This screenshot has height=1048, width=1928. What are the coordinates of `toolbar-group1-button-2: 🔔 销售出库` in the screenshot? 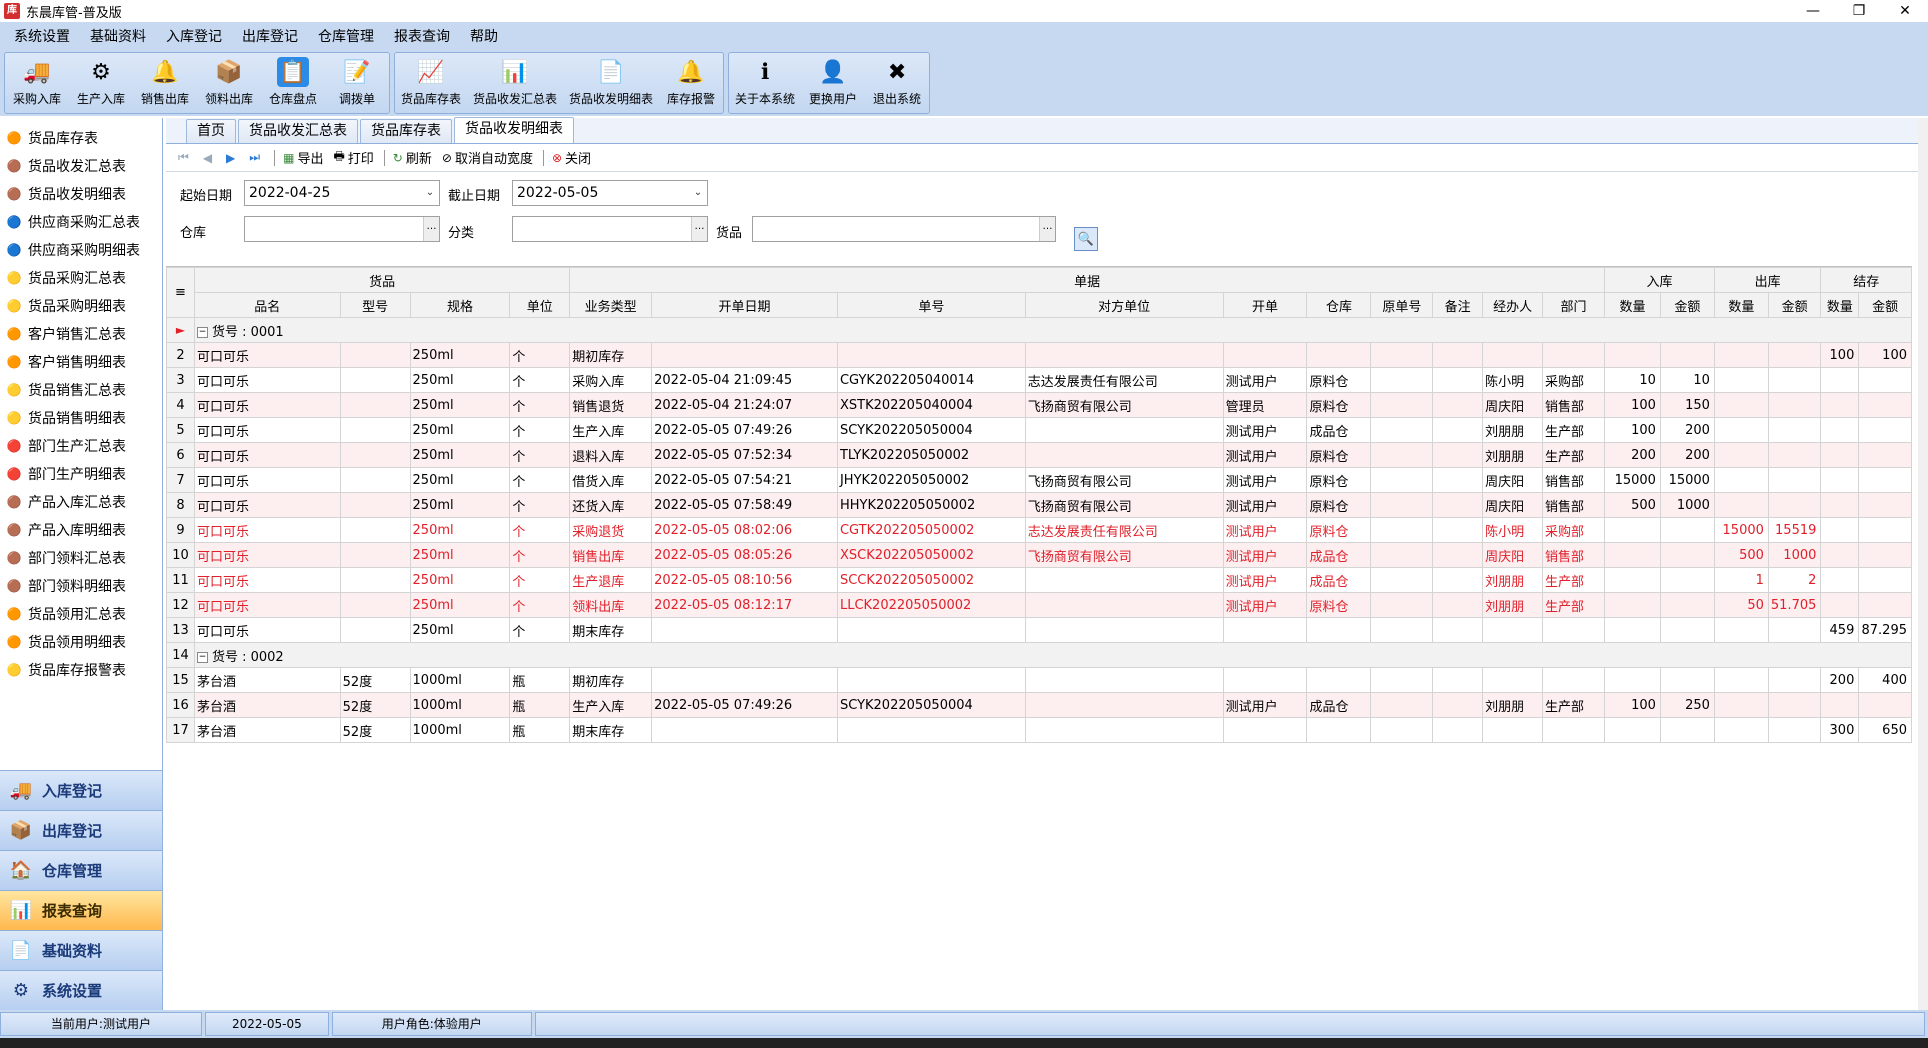 It's located at (165, 83).